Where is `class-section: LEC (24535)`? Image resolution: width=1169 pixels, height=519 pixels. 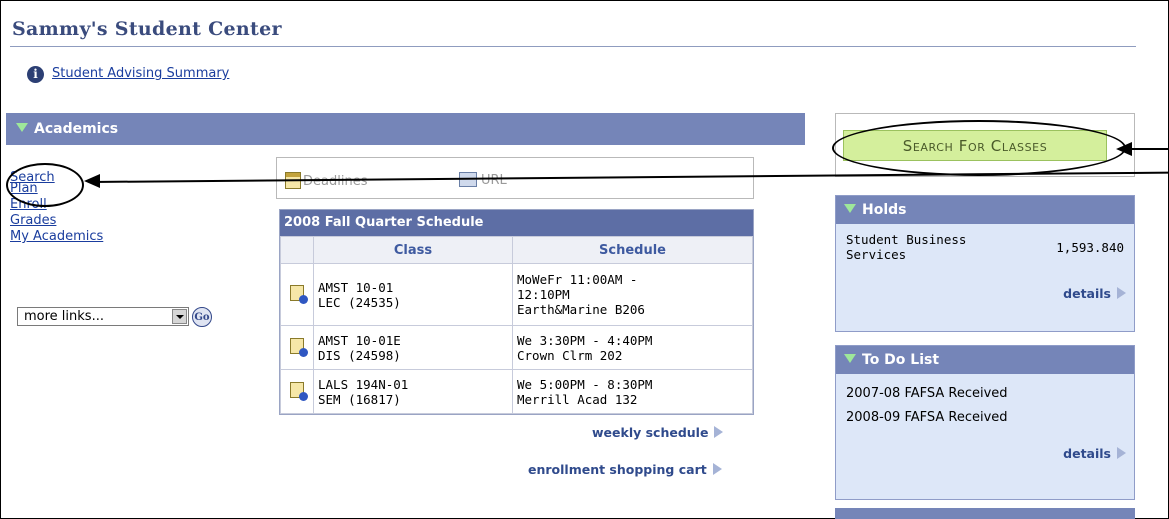 class-section: LEC (24535) is located at coordinates (359, 302).